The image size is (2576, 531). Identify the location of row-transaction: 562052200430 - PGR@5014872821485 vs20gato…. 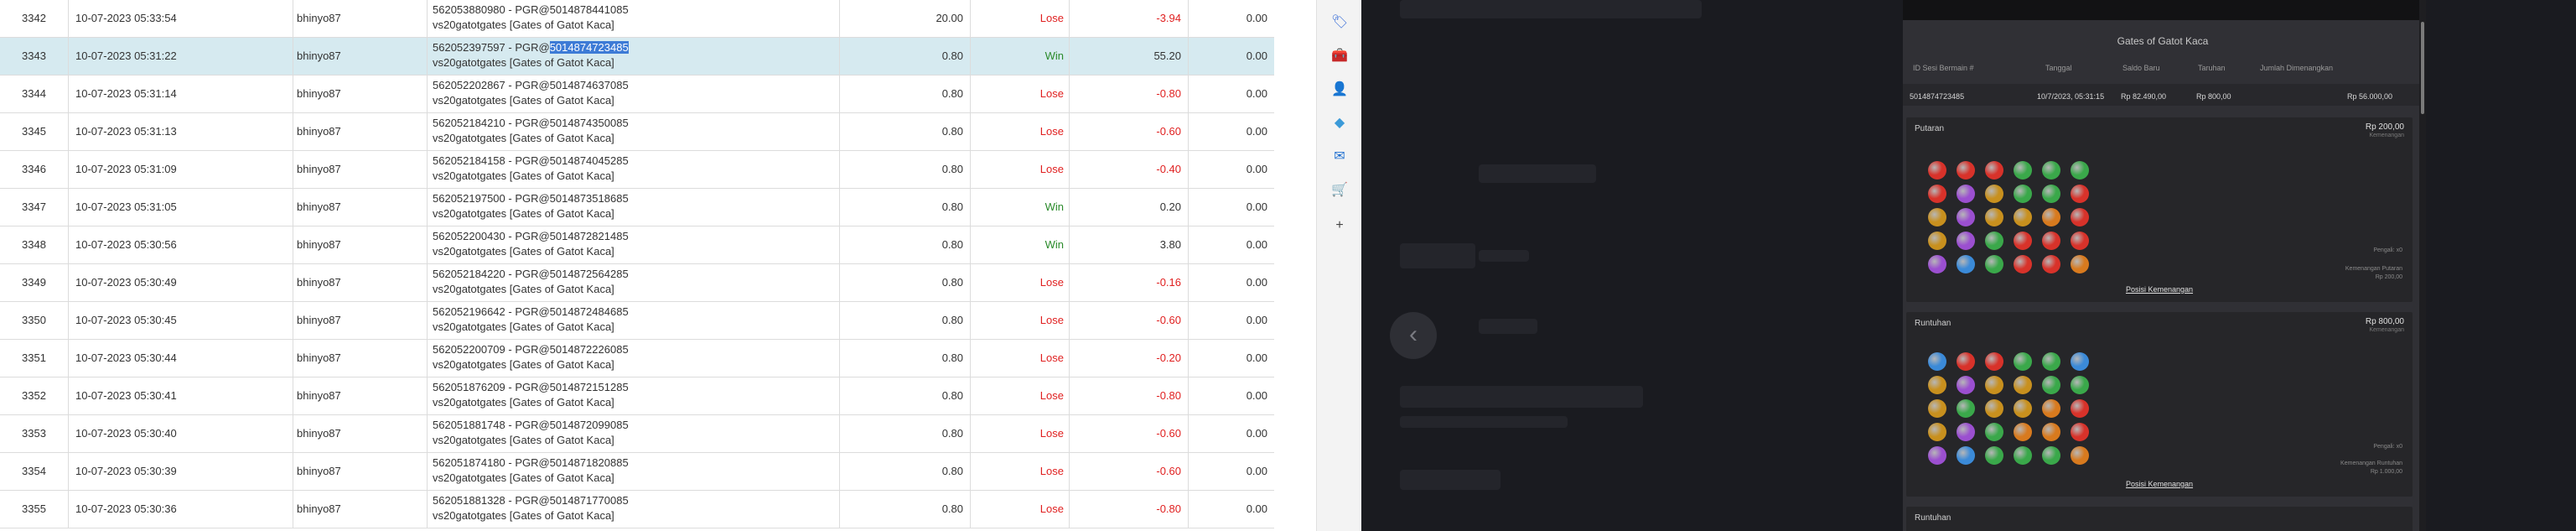
(634, 244).